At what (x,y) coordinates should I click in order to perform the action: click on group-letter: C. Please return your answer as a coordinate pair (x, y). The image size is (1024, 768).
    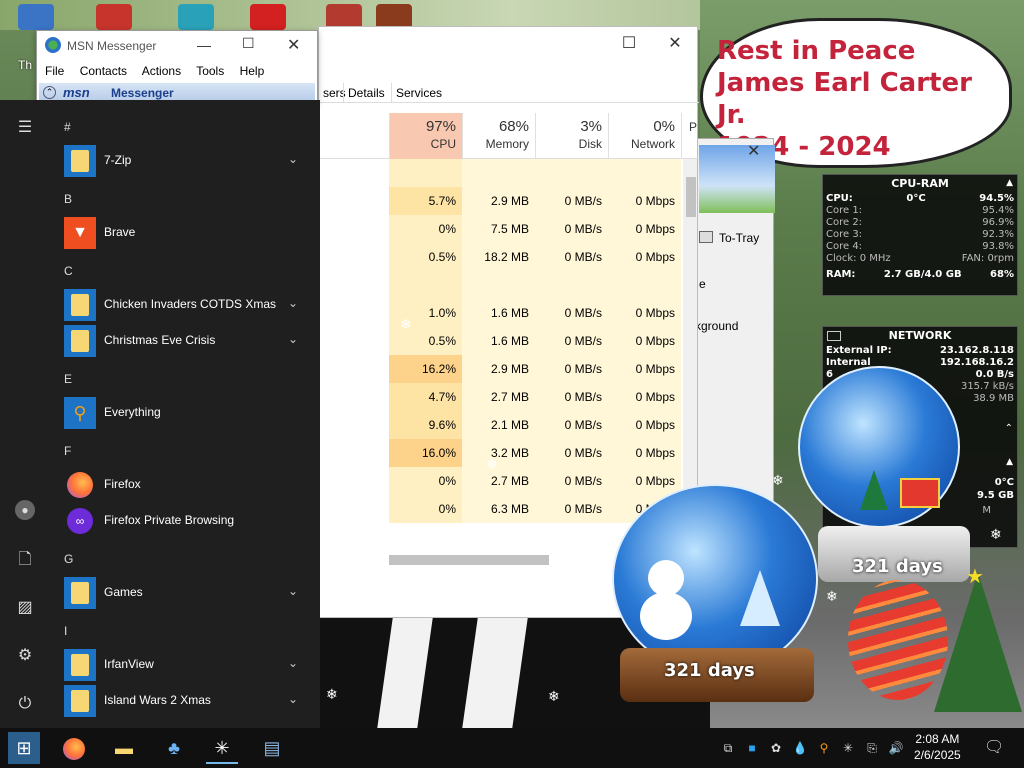
    Looking at the image, I should click on (68, 271).